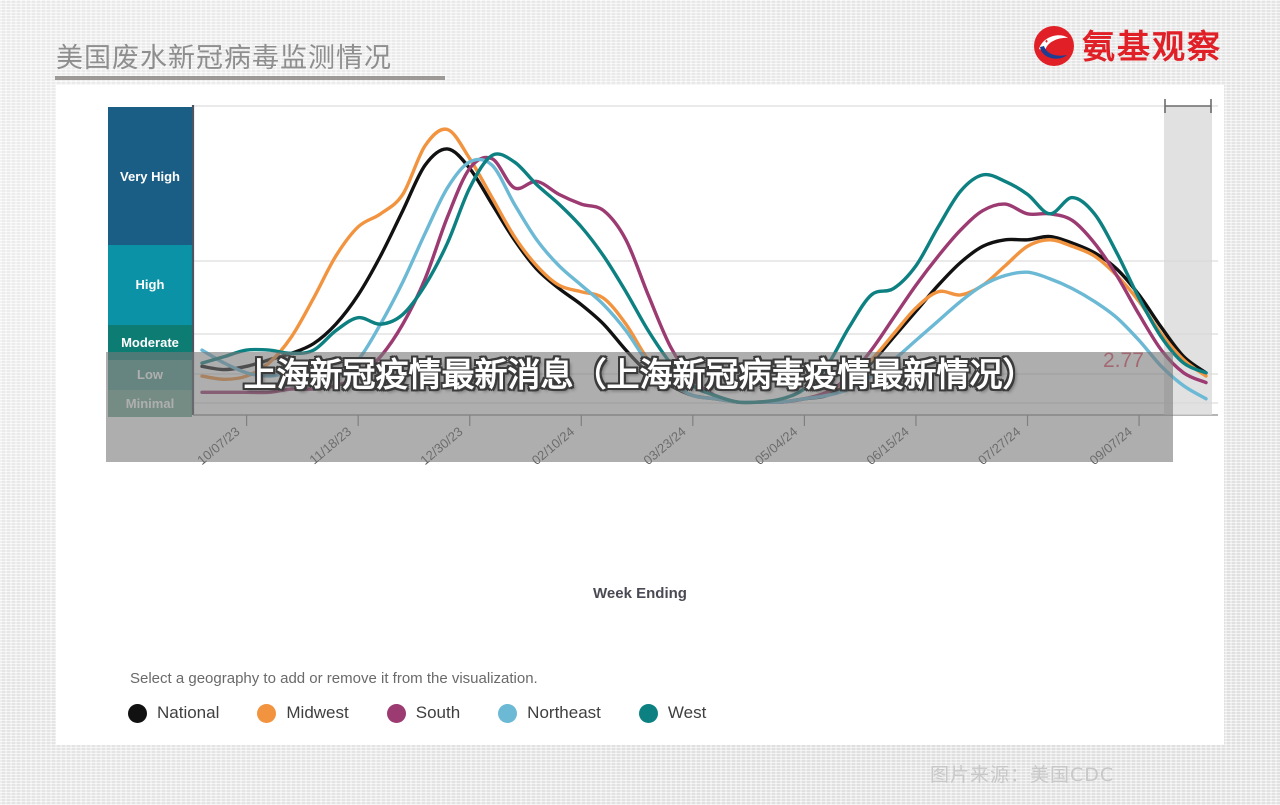 This screenshot has height=805, width=1280. Describe the element at coordinates (438, 712) in the screenshot. I see `legend-label: South` at that location.